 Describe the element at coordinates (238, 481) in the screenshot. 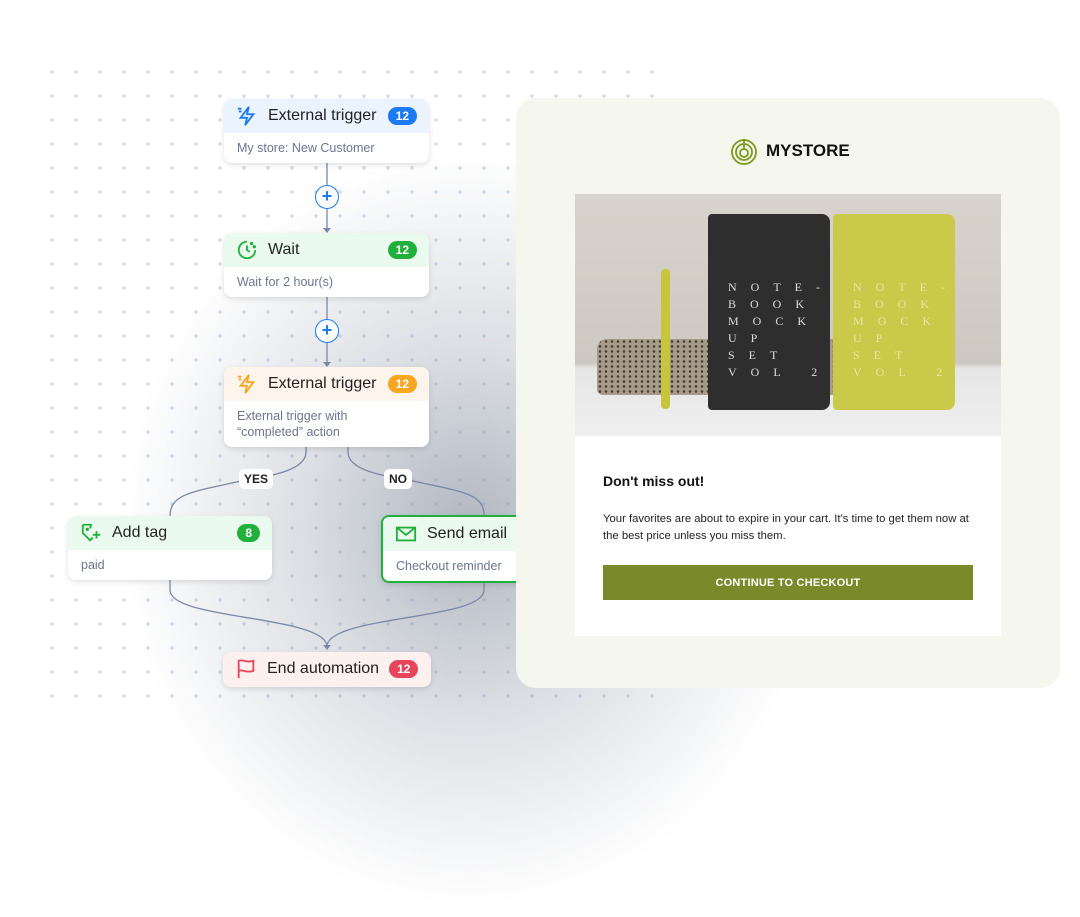

I see `connector-yes` at that location.